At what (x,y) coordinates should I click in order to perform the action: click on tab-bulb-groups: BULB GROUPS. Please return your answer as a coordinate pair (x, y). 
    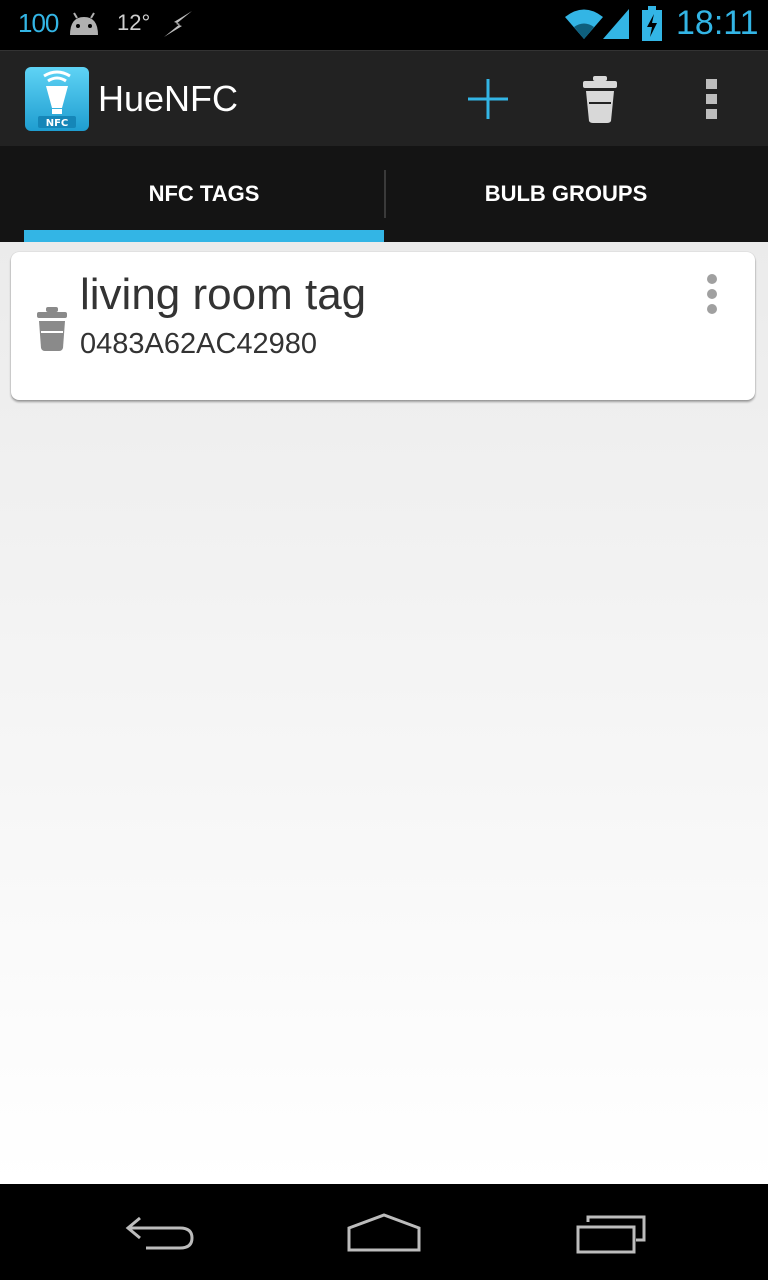
    Looking at the image, I should click on (566, 194).